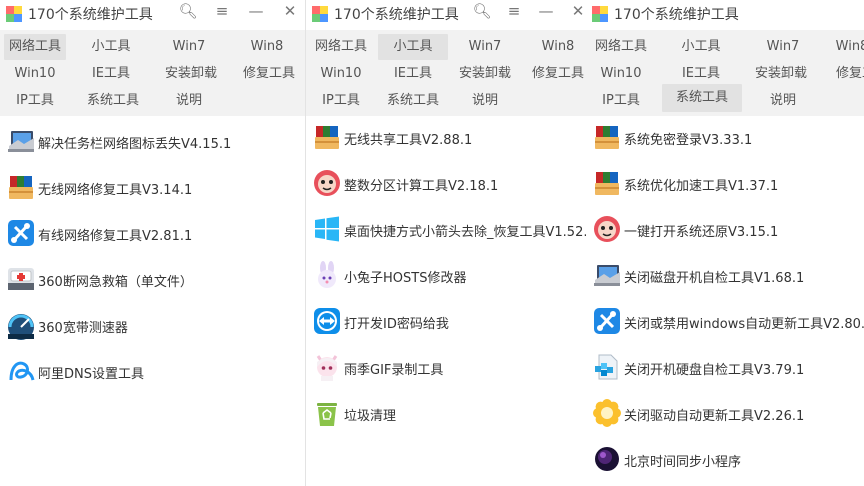 The height and width of the screenshot is (486, 864). I want to click on list-item: 整数分区计算工具V2.18.1, so click(446, 184).